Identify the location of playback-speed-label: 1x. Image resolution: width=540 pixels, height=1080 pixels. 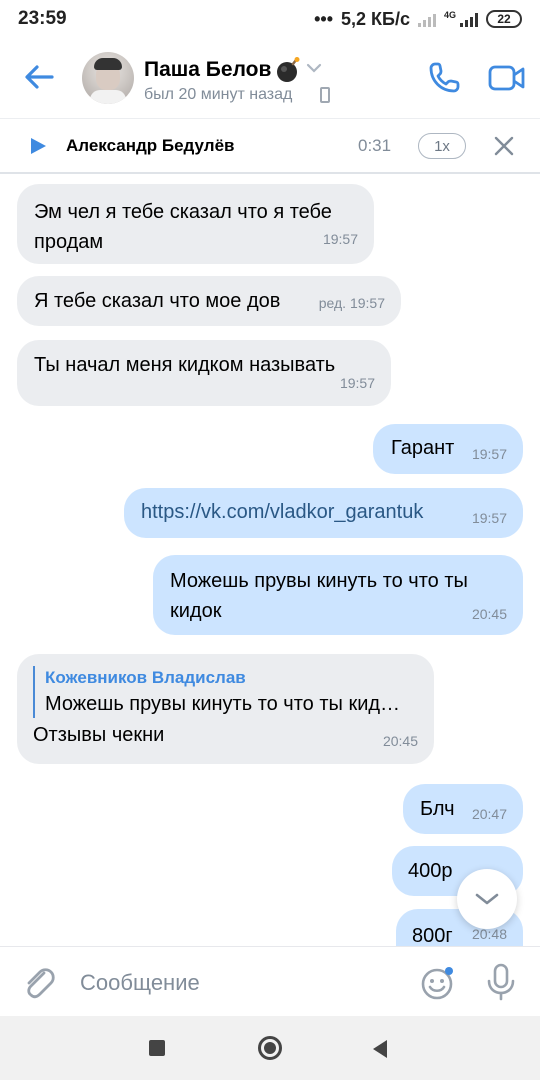
(442, 146).